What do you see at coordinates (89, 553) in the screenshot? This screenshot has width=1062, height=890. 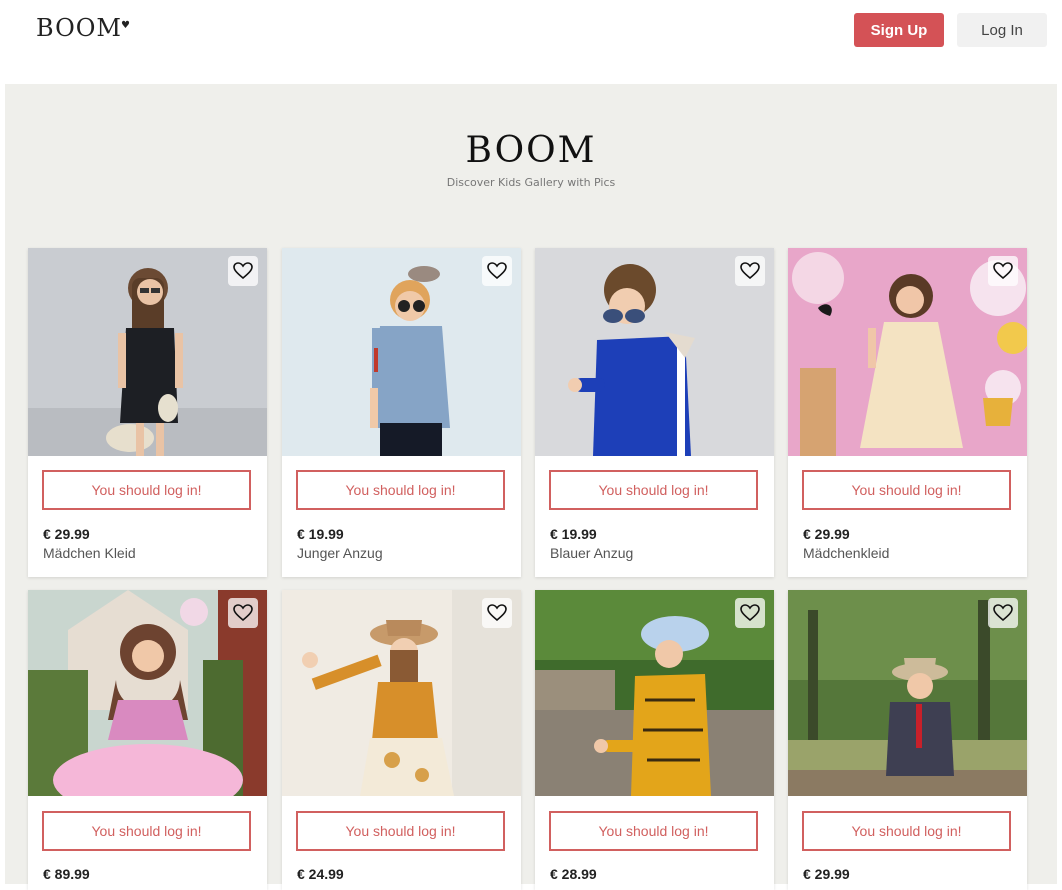 I see `product-name: Mädchen Kleid` at bounding box center [89, 553].